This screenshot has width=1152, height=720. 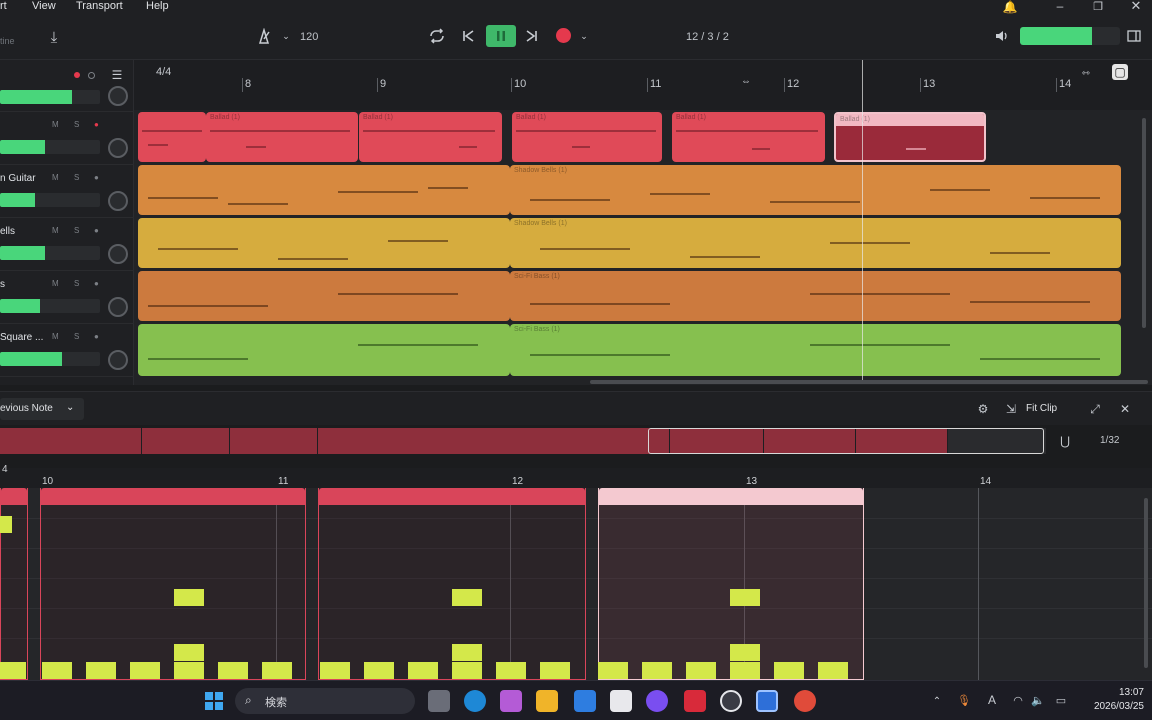 I want to click on midi-clip: Shadow Bells (1), so click(x=815, y=243).